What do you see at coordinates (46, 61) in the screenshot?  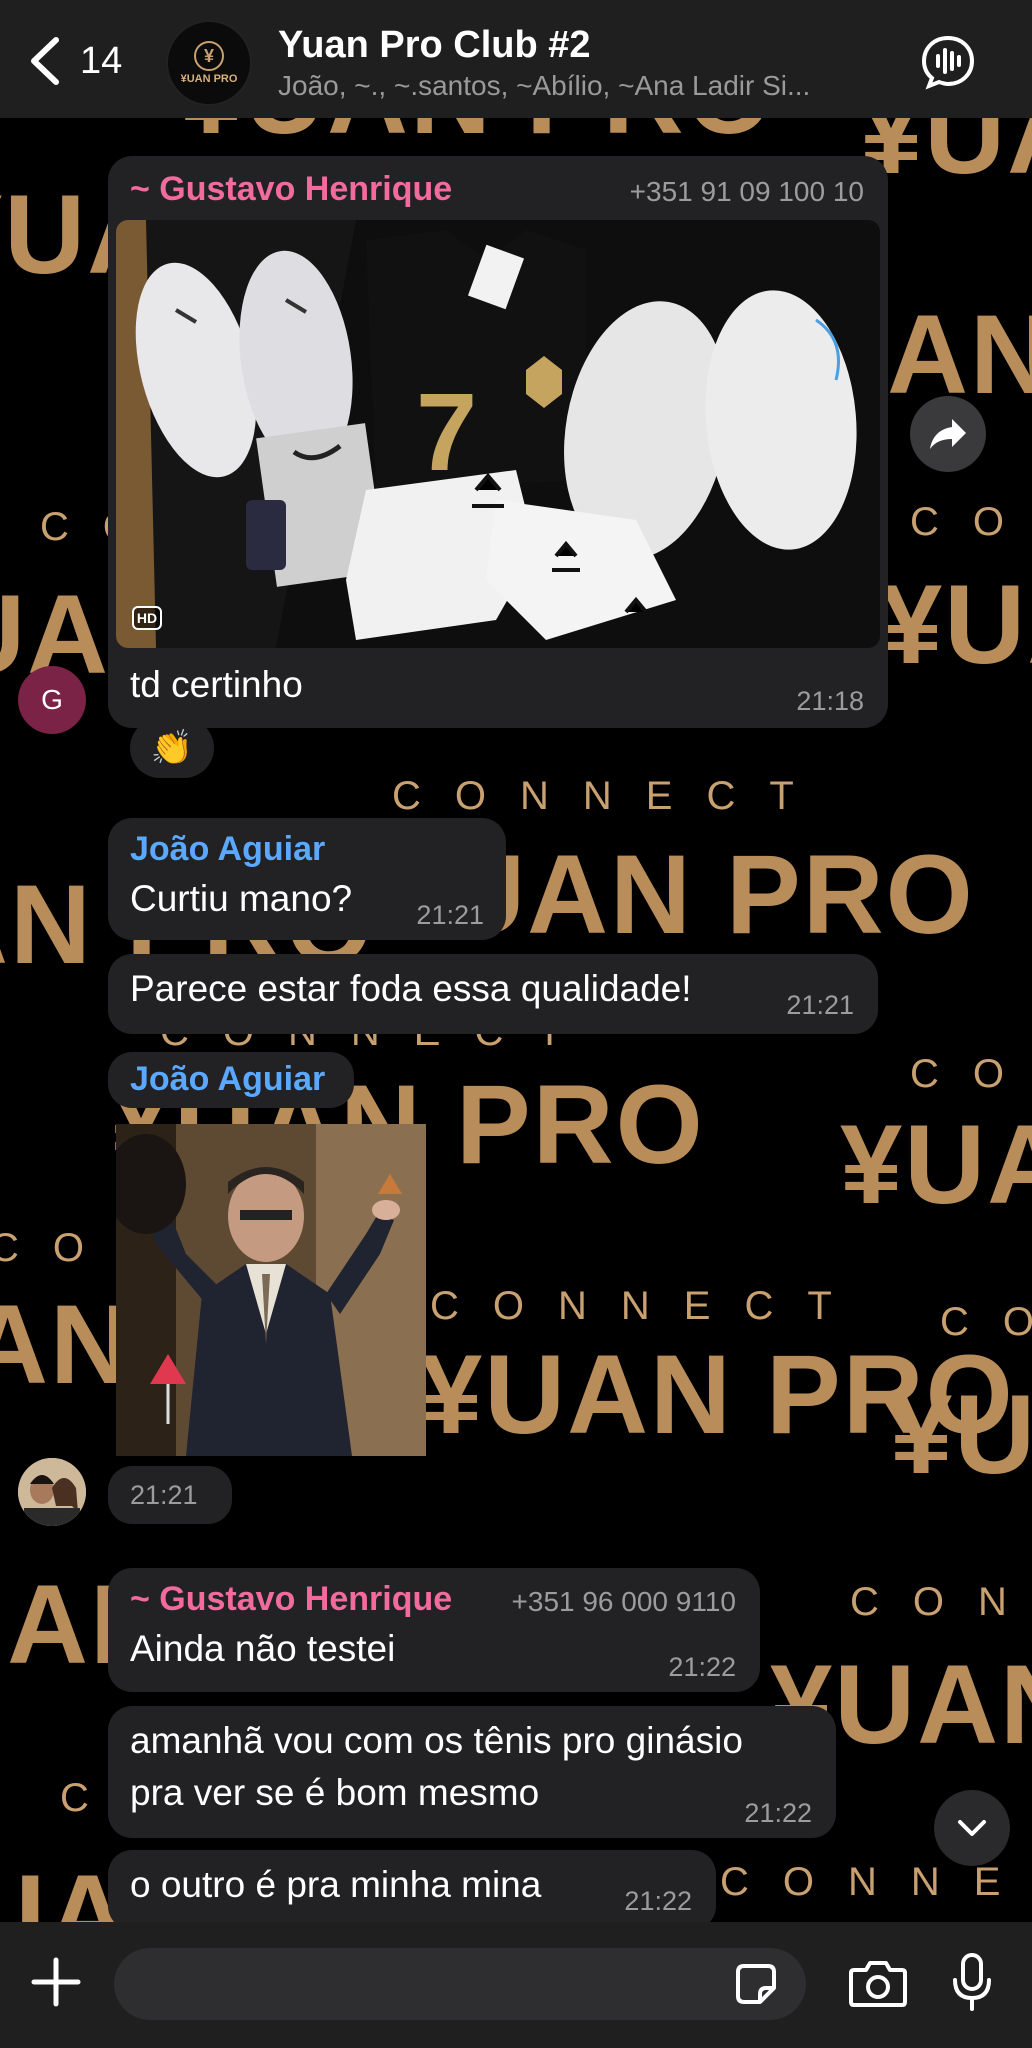 I see `back-chevron-icon` at bounding box center [46, 61].